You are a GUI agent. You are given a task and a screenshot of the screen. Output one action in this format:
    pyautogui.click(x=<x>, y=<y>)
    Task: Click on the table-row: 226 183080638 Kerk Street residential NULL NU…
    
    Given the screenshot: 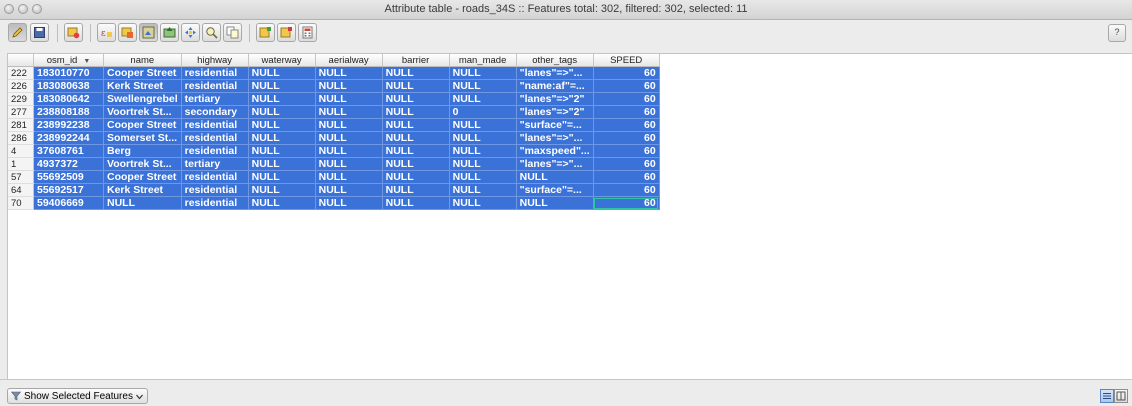 What is the action you would take?
    pyautogui.click(x=334, y=86)
    